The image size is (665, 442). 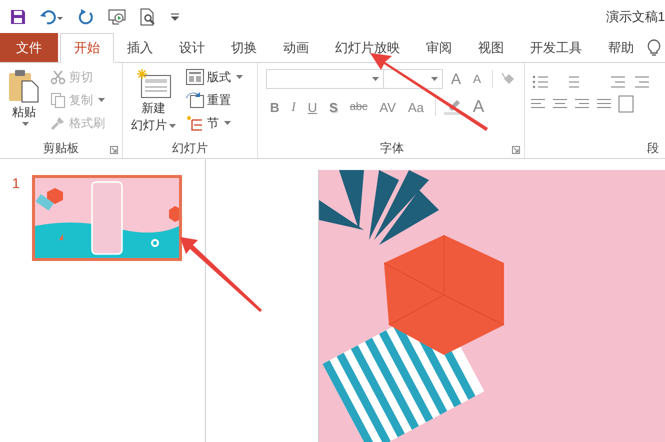 What do you see at coordinates (244, 47) in the screenshot?
I see `ribbon-tab: 切换` at bounding box center [244, 47].